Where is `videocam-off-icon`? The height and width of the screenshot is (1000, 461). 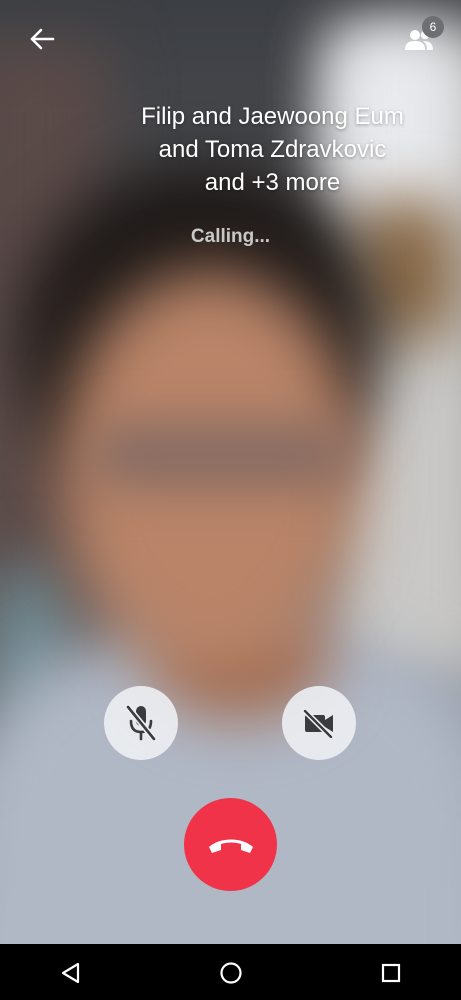 videocam-off-icon is located at coordinates (318, 723).